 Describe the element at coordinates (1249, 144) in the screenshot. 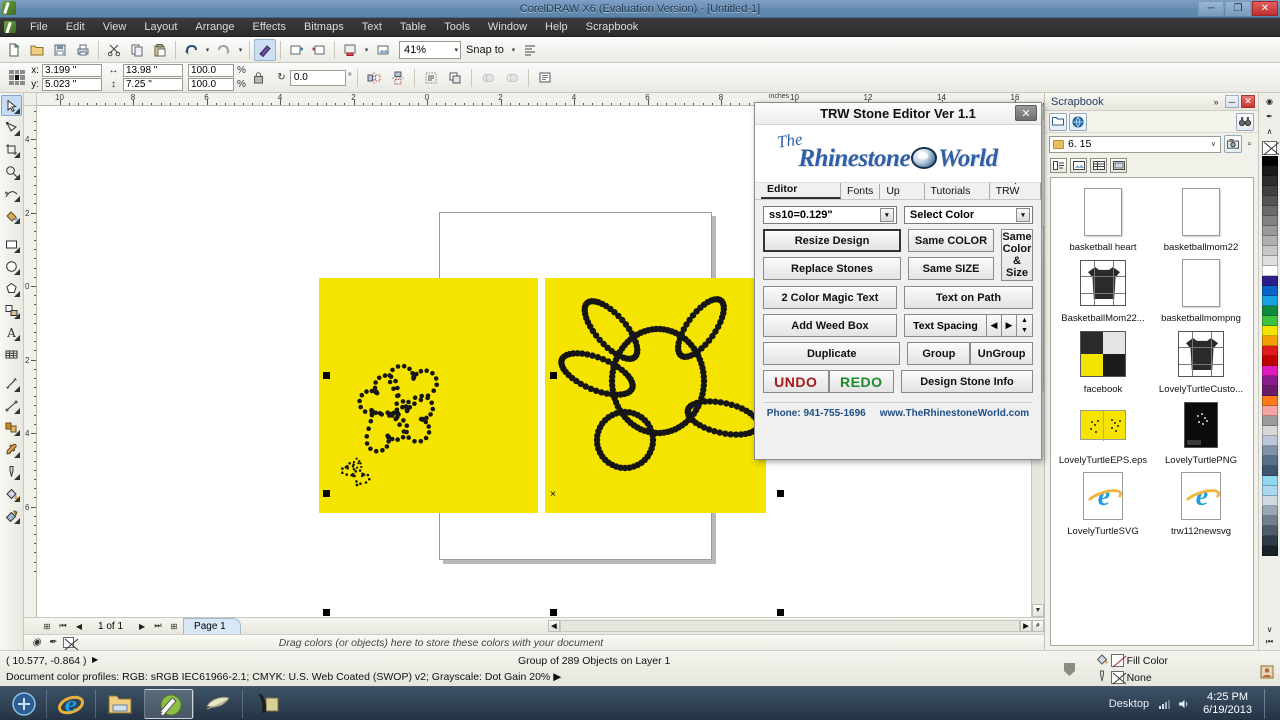

I see `path-options-icon: ▫` at that location.